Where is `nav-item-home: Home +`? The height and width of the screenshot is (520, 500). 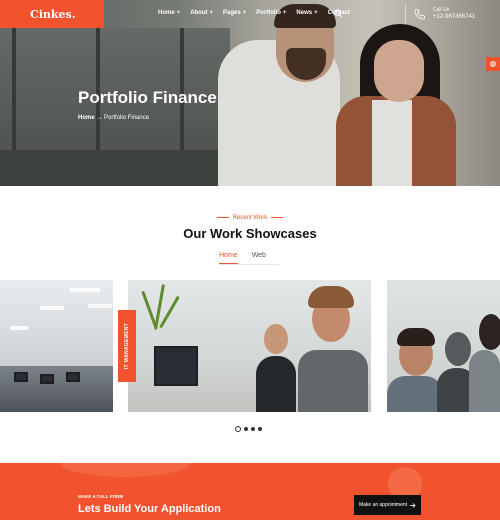
nav-item-home: Home + is located at coordinates (169, 13).